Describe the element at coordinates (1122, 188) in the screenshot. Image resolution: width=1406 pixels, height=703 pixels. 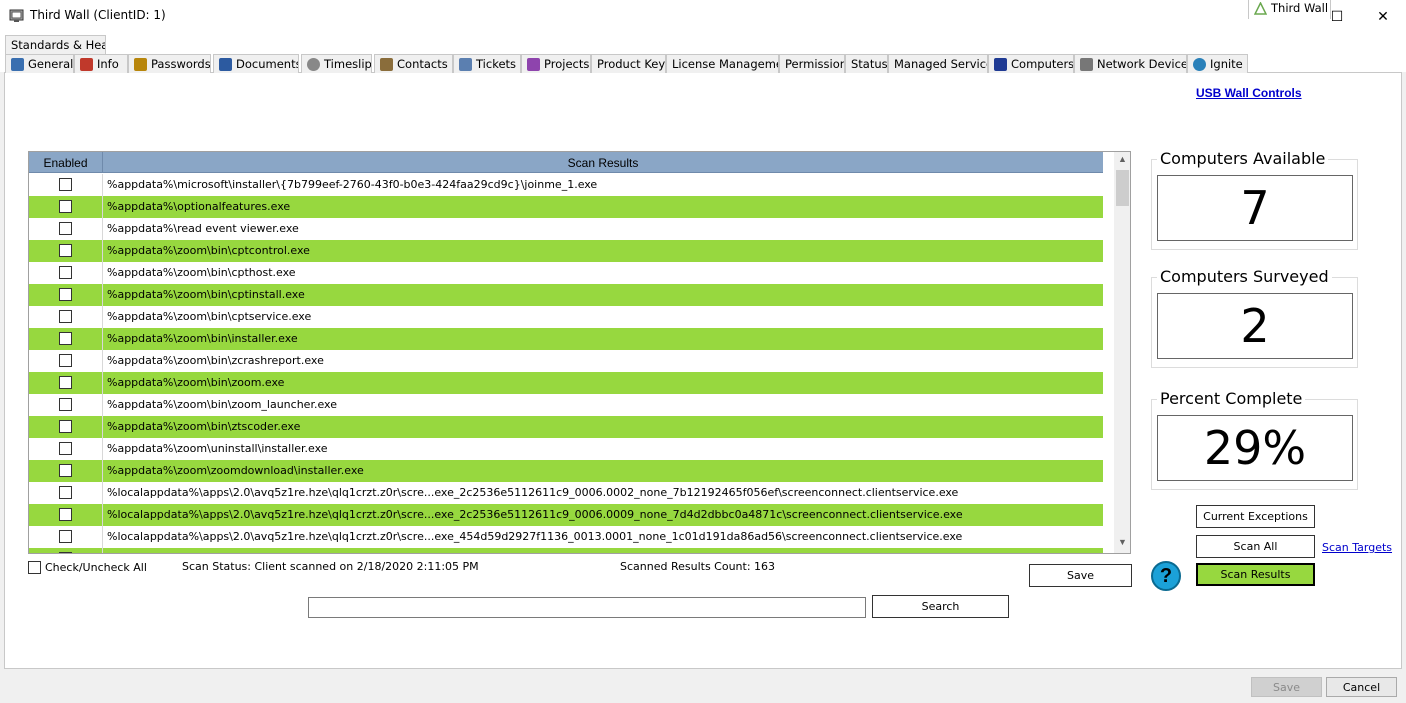
I see `scroll-thumb` at that location.